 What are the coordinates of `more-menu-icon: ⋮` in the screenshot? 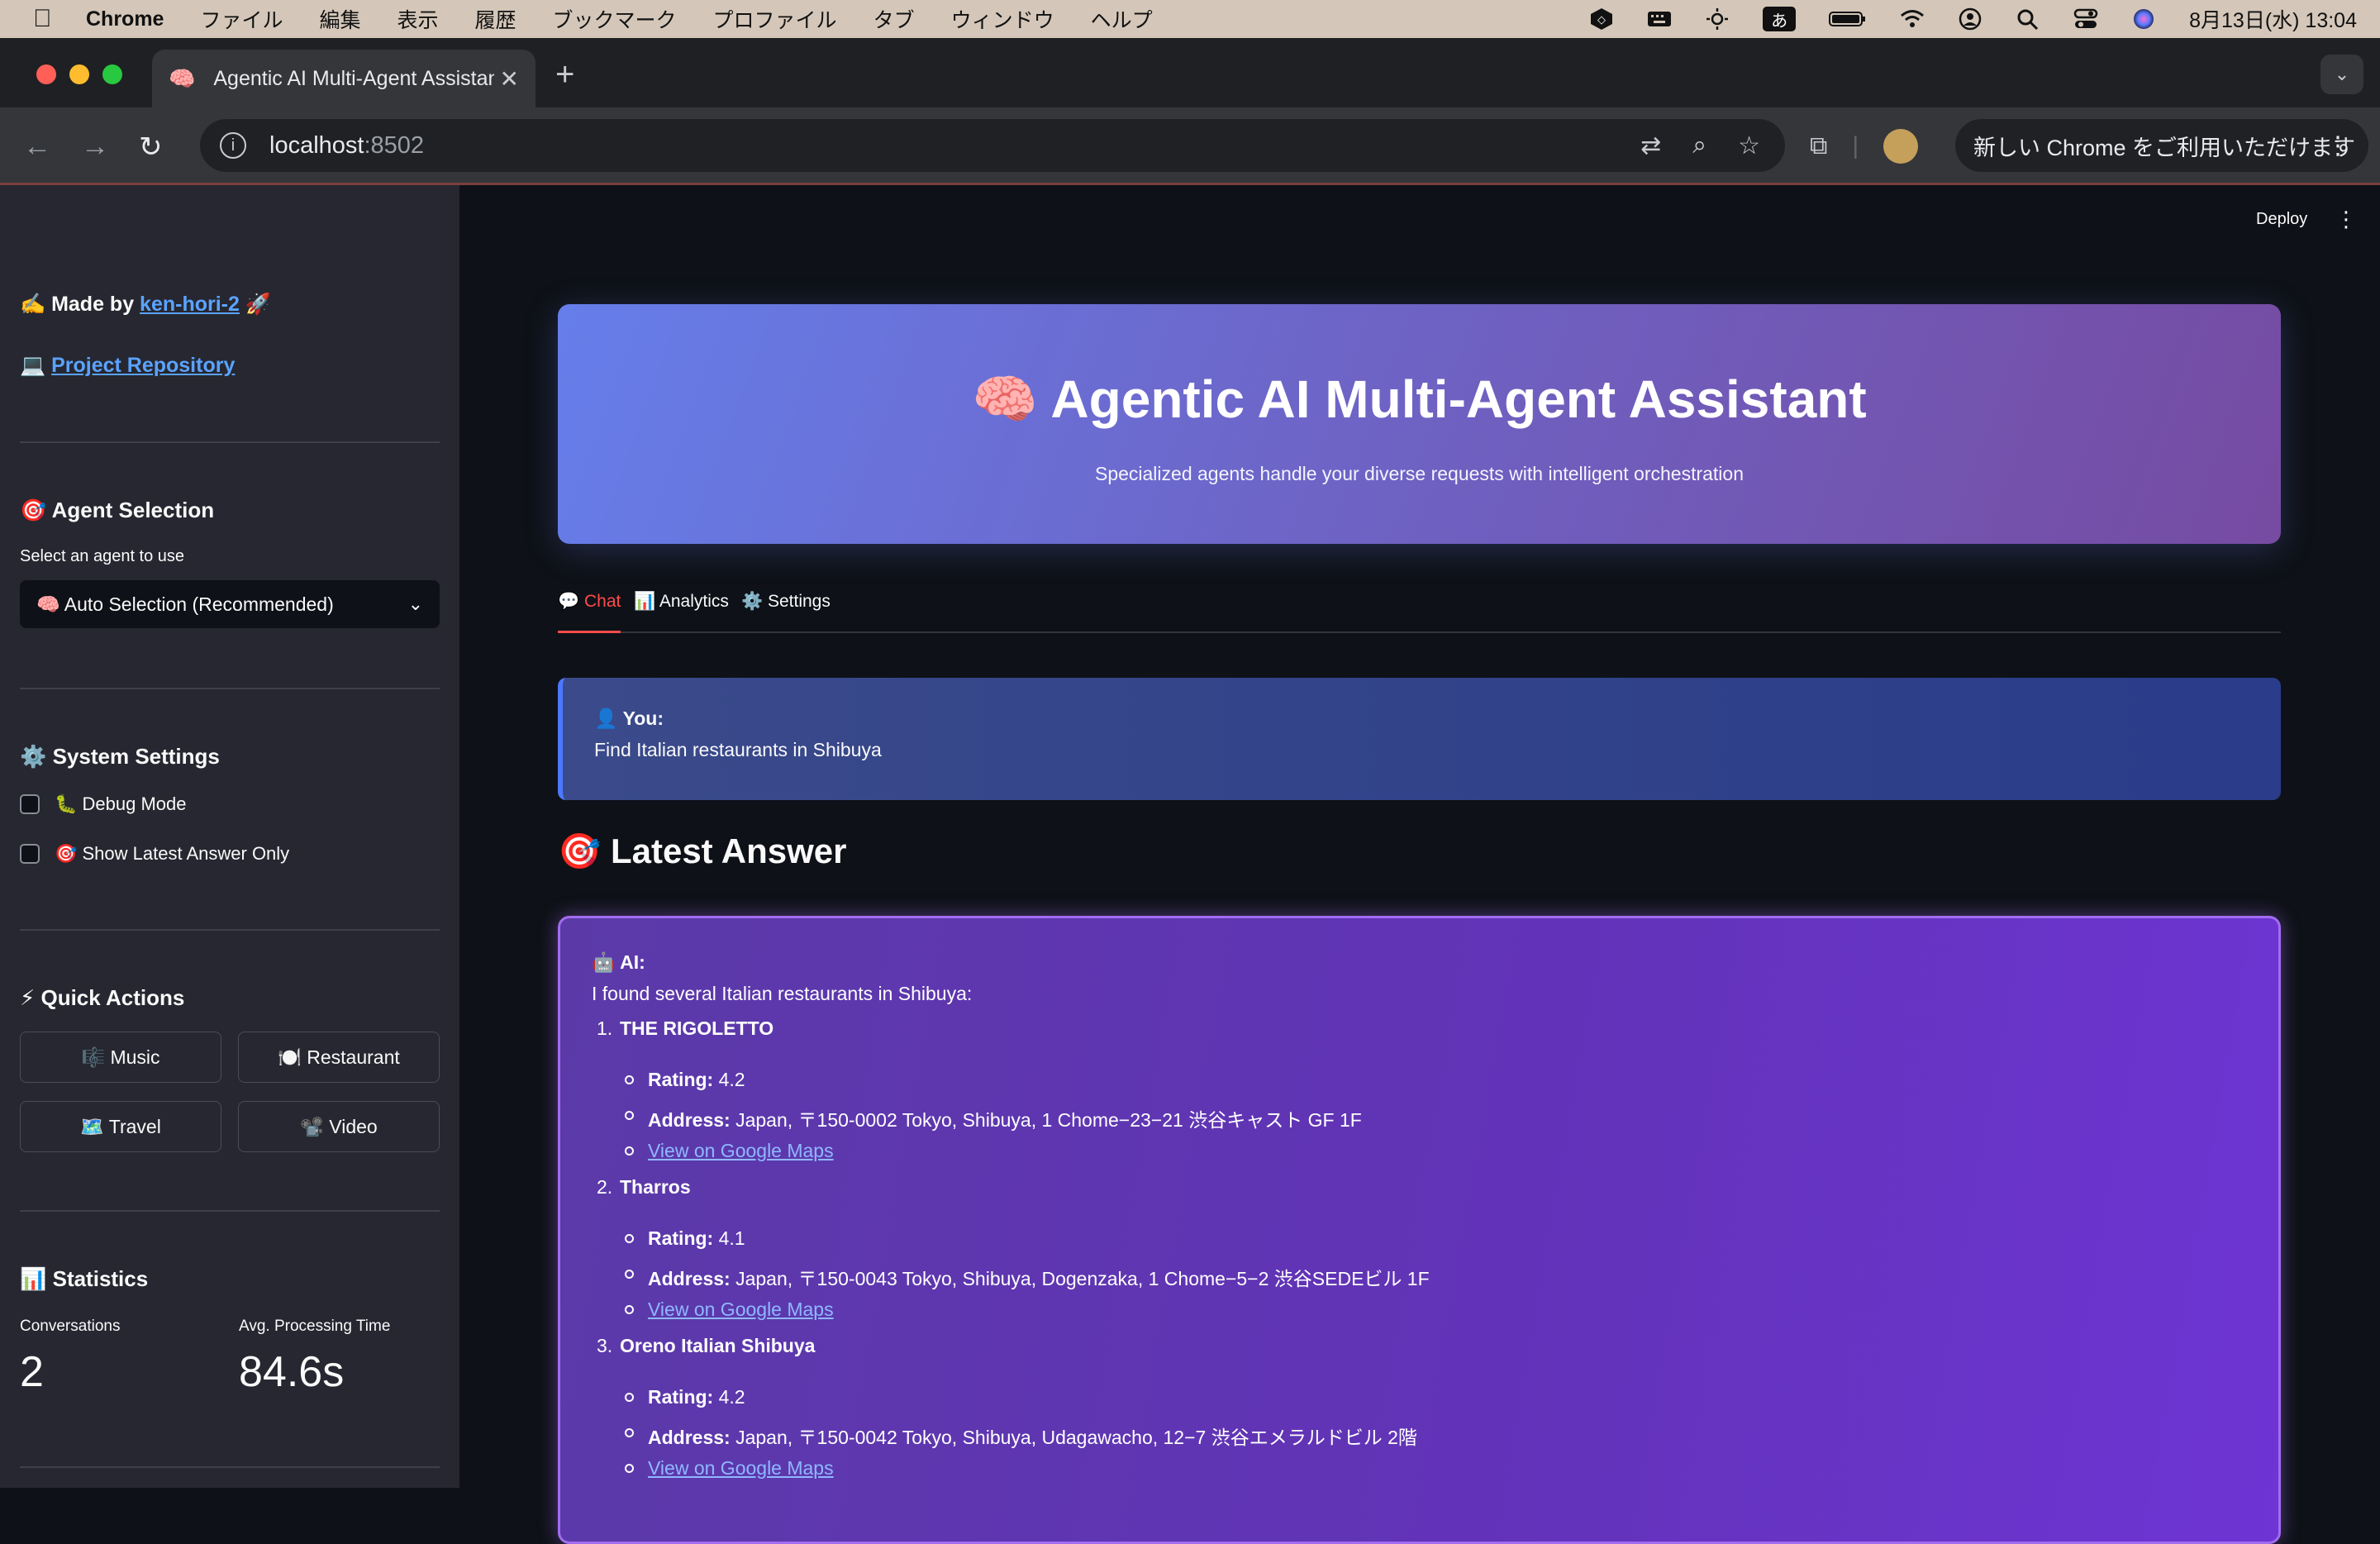 It's located at (2337, 145).